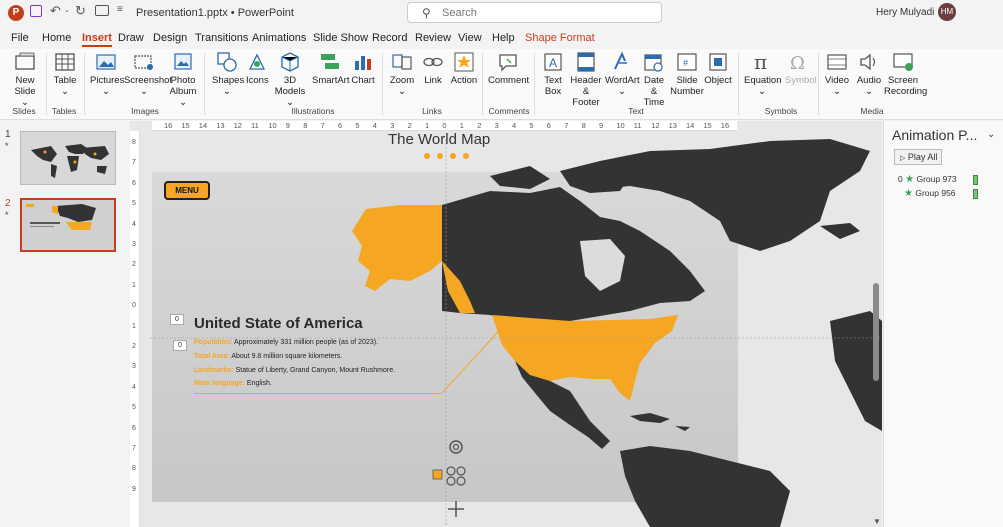 Image resolution: width=1003 pixels, height=527 pixels. I want to click on shapes-icon, so click(227, 62).